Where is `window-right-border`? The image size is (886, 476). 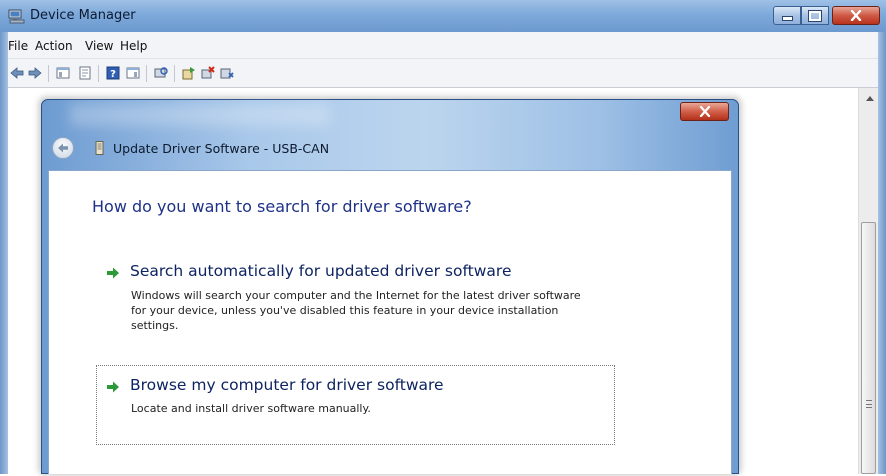 window-right-border is located at coordinates (882, 253).